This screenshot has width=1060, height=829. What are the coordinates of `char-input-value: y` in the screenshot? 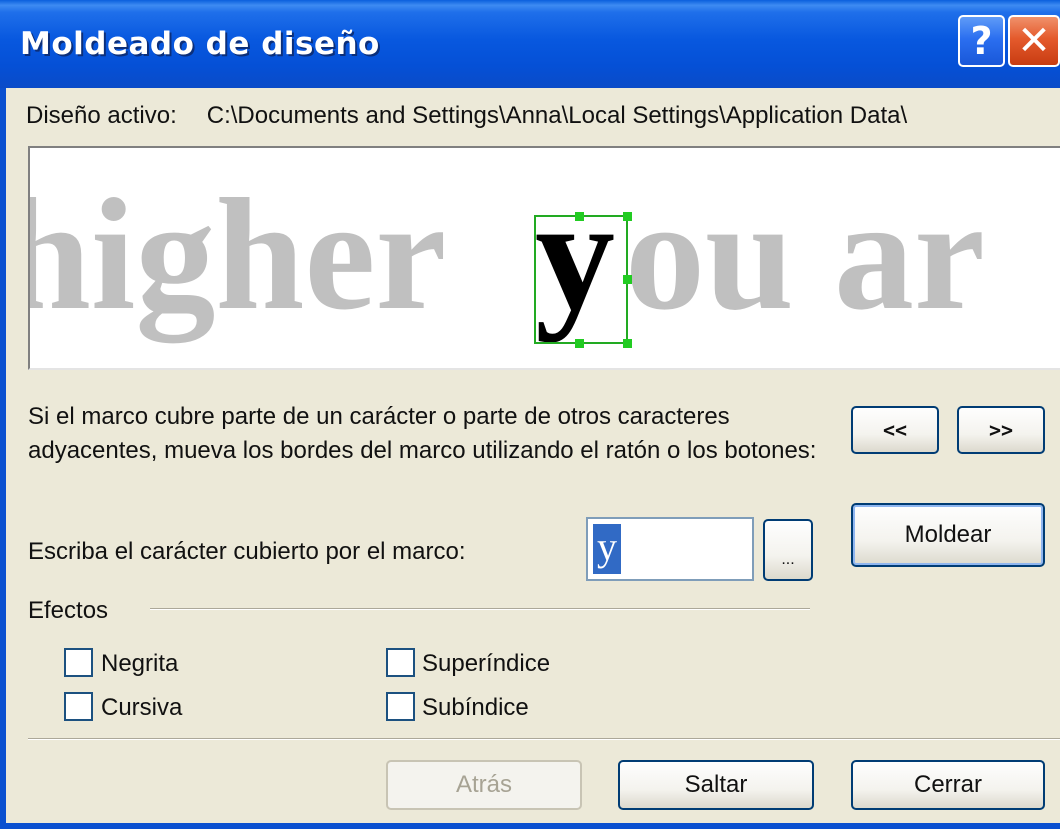 It's located at (607, 549).